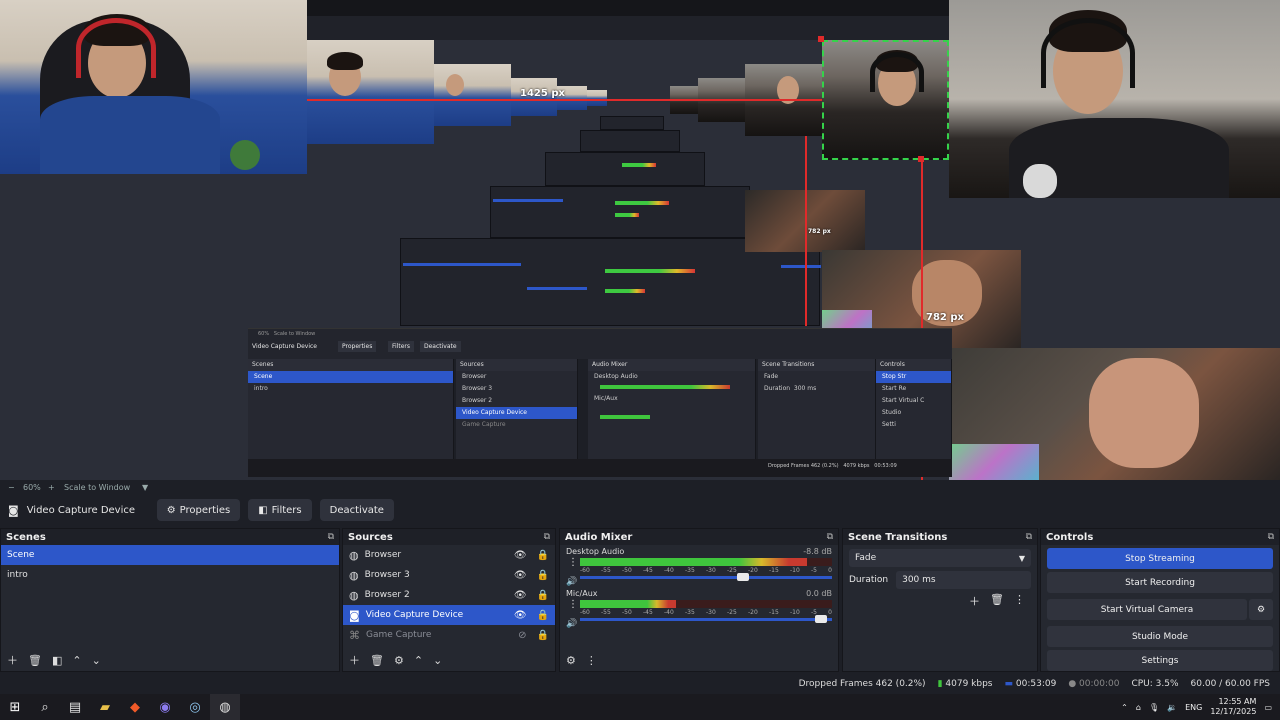 The width and height of the screenshot is (1280, 720). I want to click on camera-icon: ◙, so click(13, 510).